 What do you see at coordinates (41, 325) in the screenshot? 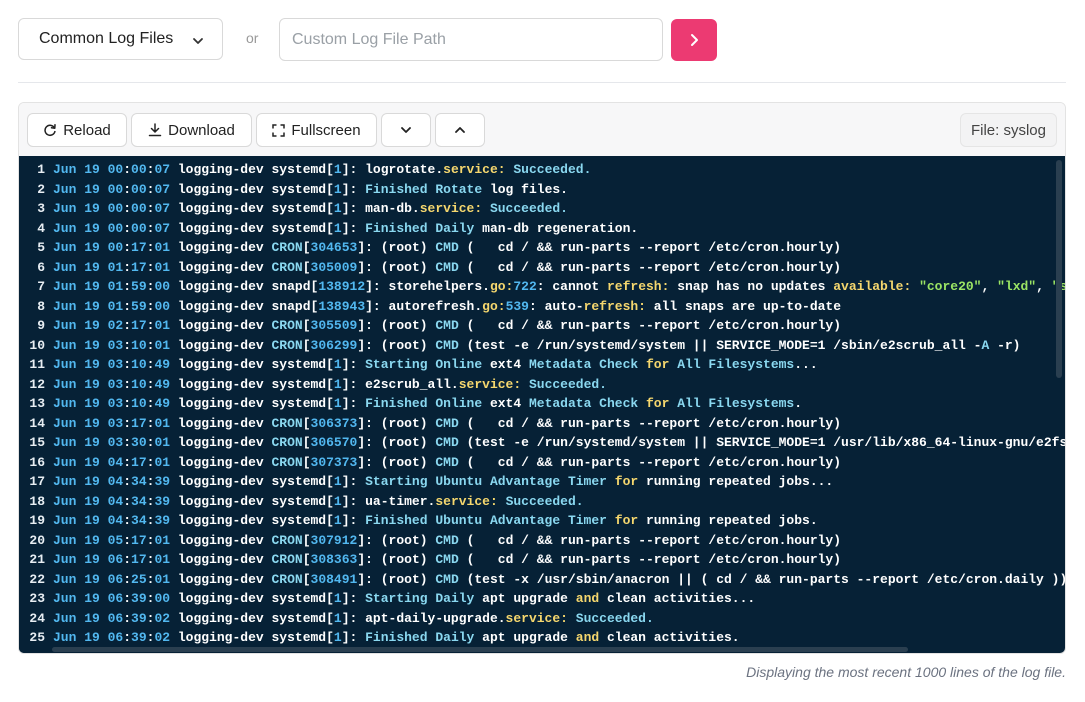
I see `line-number: 9` at bounding box center [41, 325].